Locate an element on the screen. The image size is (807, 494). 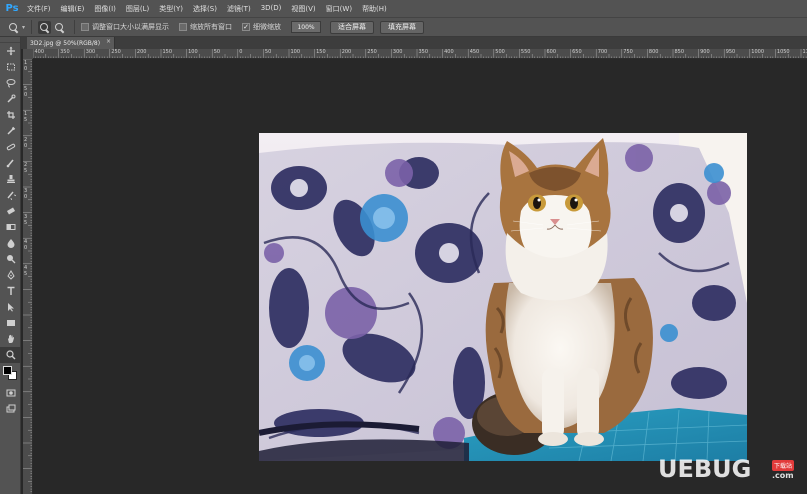
ruler-label: 5 is located at coordinates (26, 222).